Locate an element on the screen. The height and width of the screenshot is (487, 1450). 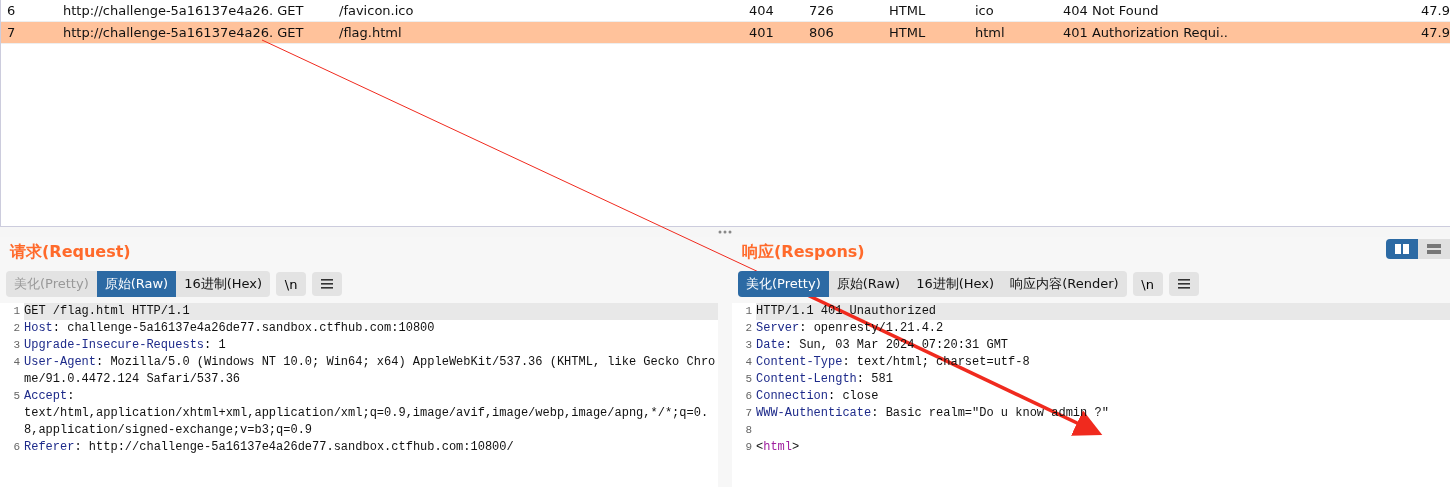
table-cell-text: 726 is located at coordinates (821, 10).